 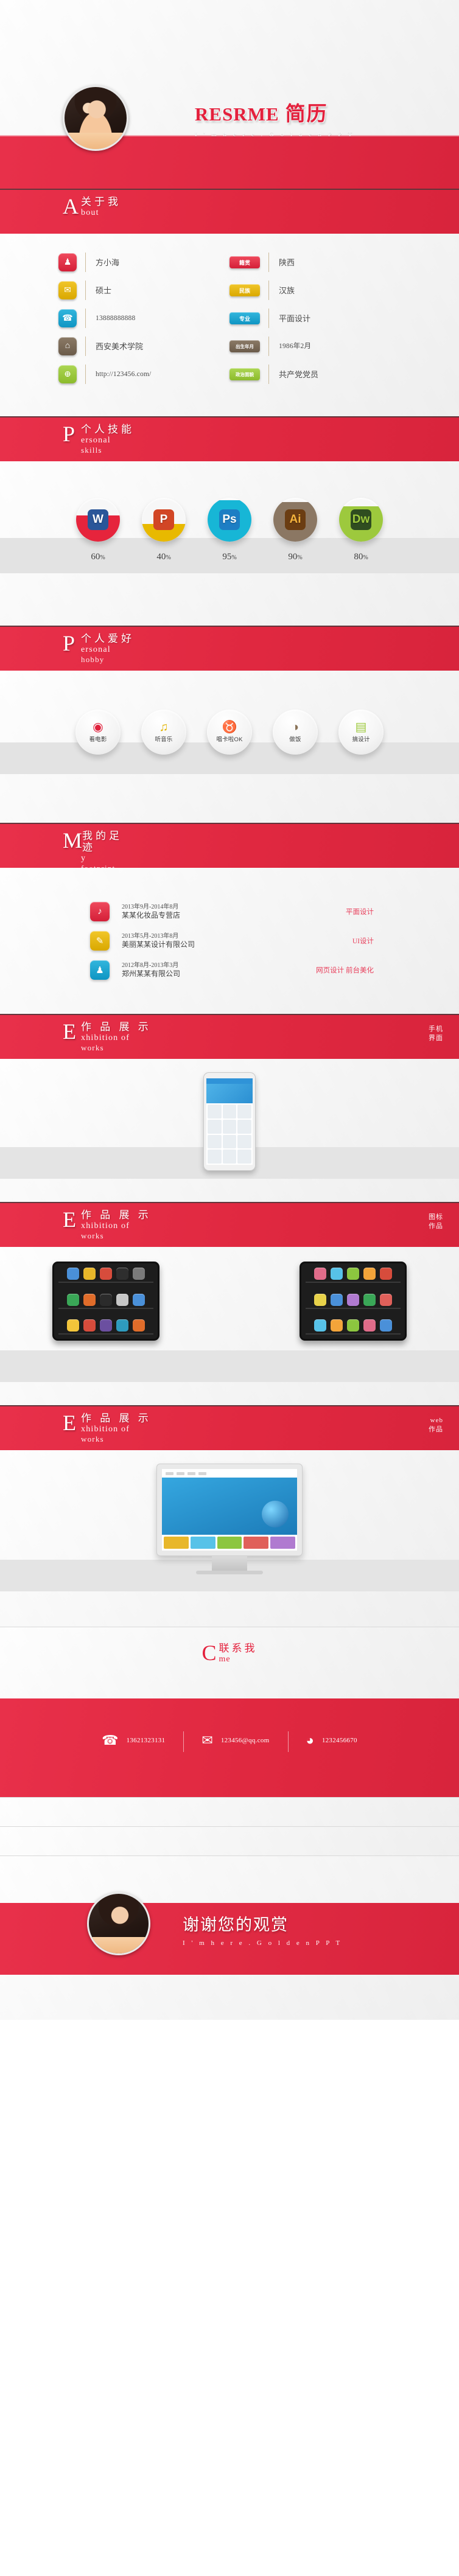 I want to click on hobby-label: 搞设计, so click(x=361, y=739).